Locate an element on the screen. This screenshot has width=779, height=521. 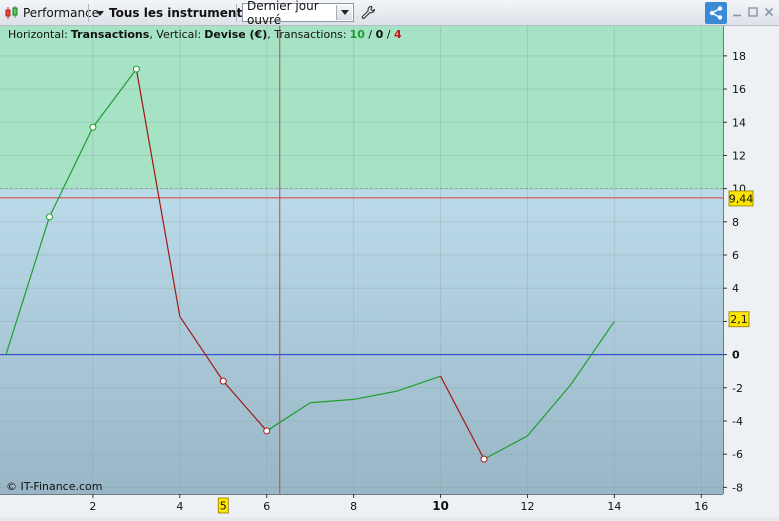
x-tick-label: 6 is located at coordinates (266, 506).